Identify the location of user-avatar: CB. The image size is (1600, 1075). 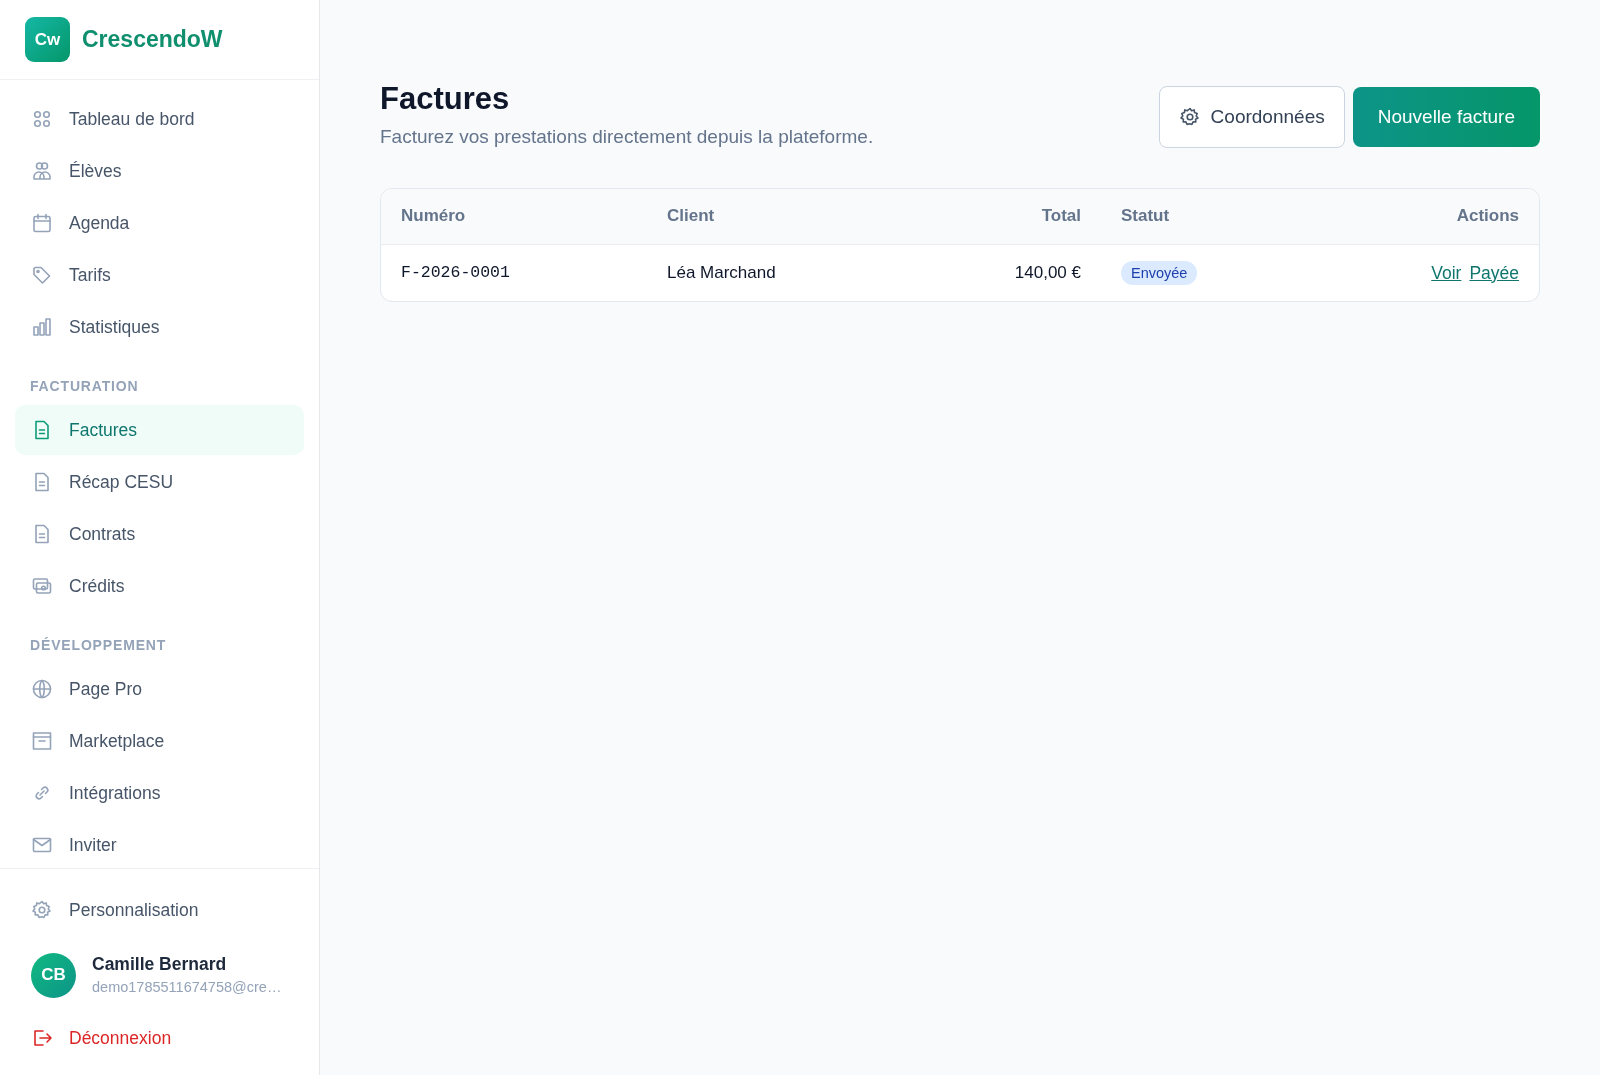
(53, 975).